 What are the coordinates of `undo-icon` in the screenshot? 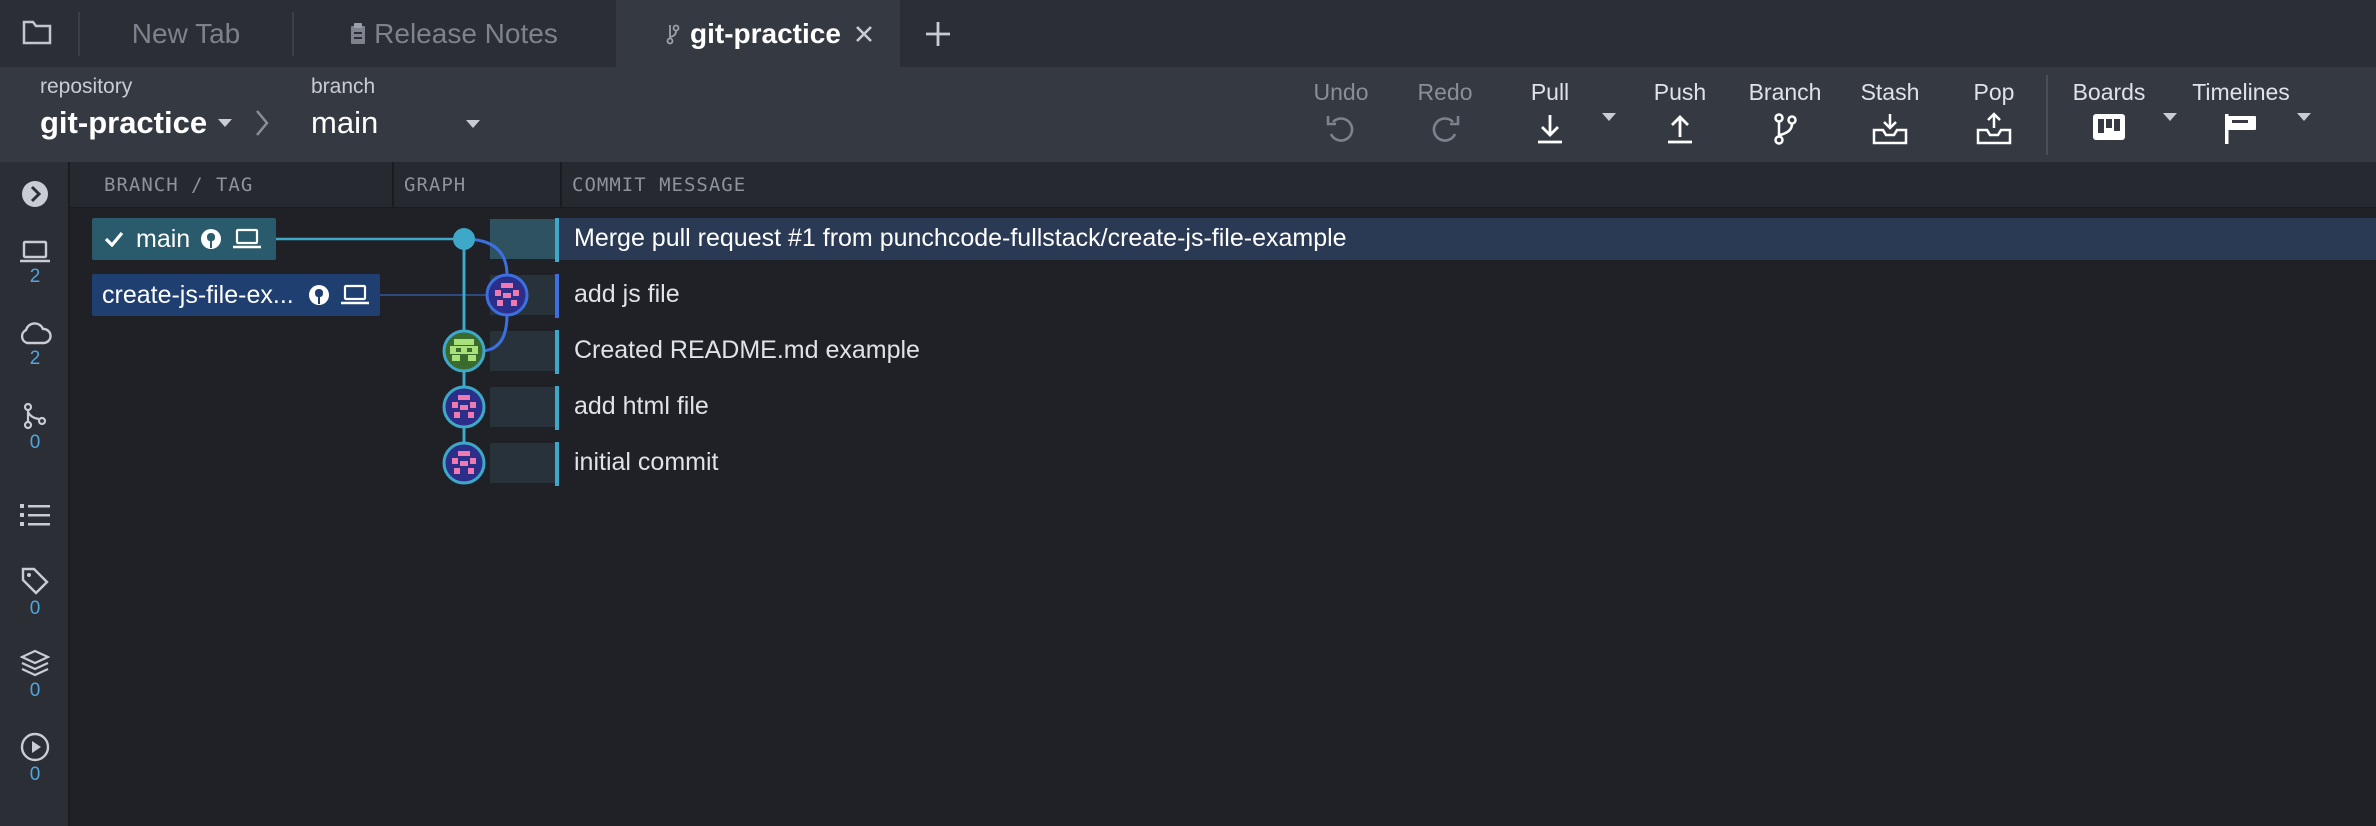 It's located at (1340, 129).